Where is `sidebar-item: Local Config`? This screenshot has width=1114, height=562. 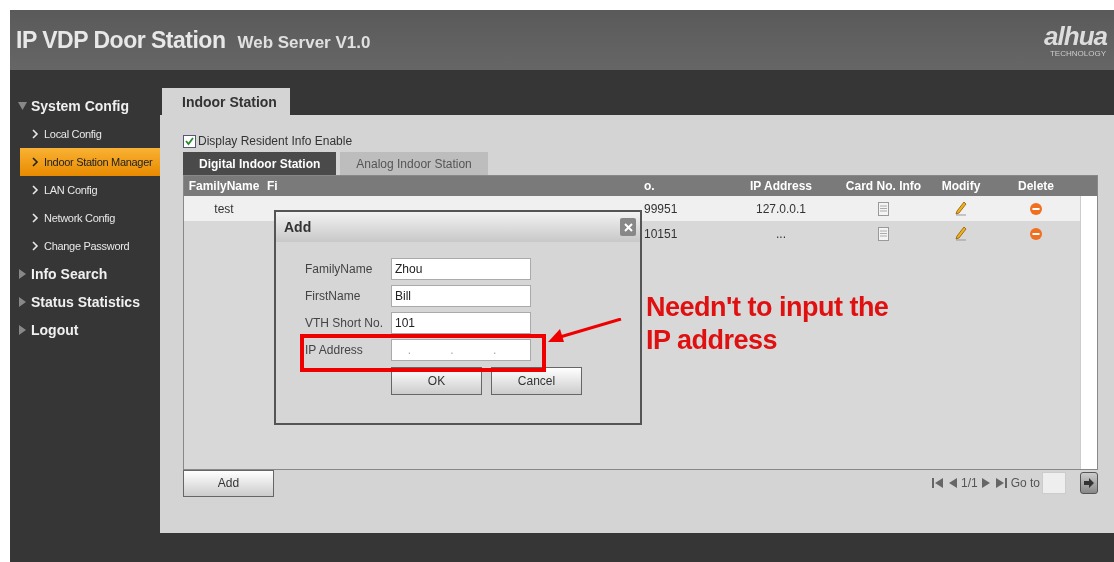 sidebar-item: Local Config is located at coordinates (90, 134).